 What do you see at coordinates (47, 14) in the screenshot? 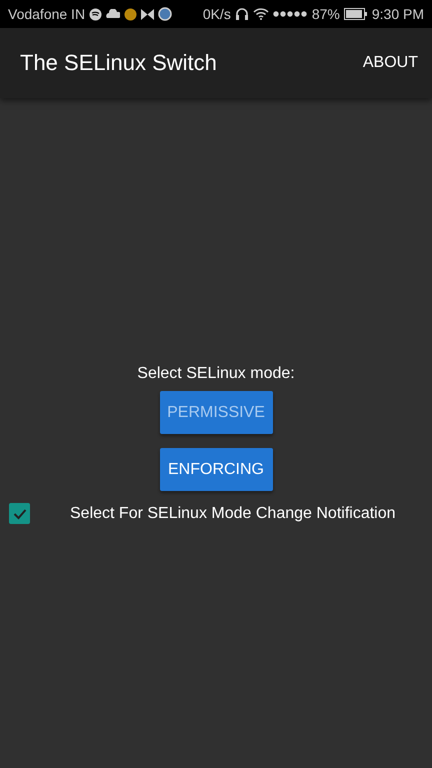
I see `carrier-name: Vodafone IN` at bounding box center [47, 14].